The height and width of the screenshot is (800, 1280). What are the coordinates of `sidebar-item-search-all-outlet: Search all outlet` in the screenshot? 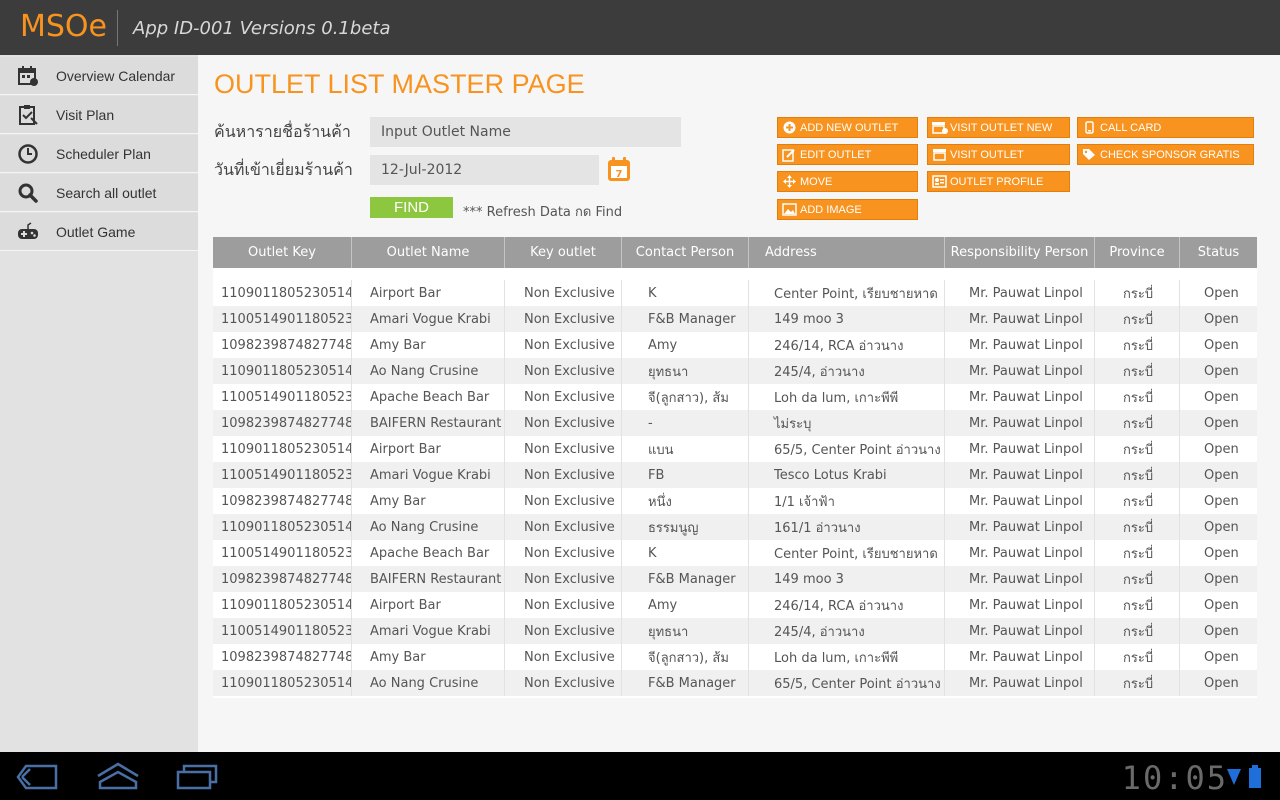 It's located at (99, 193).